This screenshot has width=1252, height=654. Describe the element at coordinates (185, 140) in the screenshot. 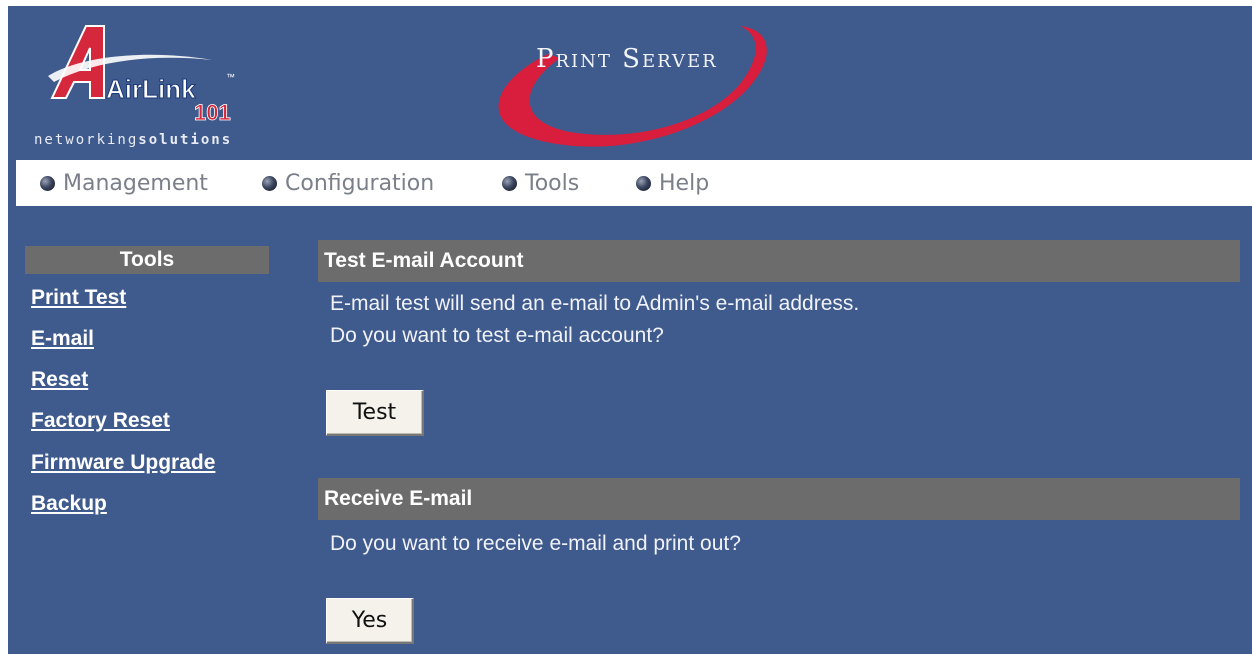

I see `logo-tagline-bold: solutions` at that location.